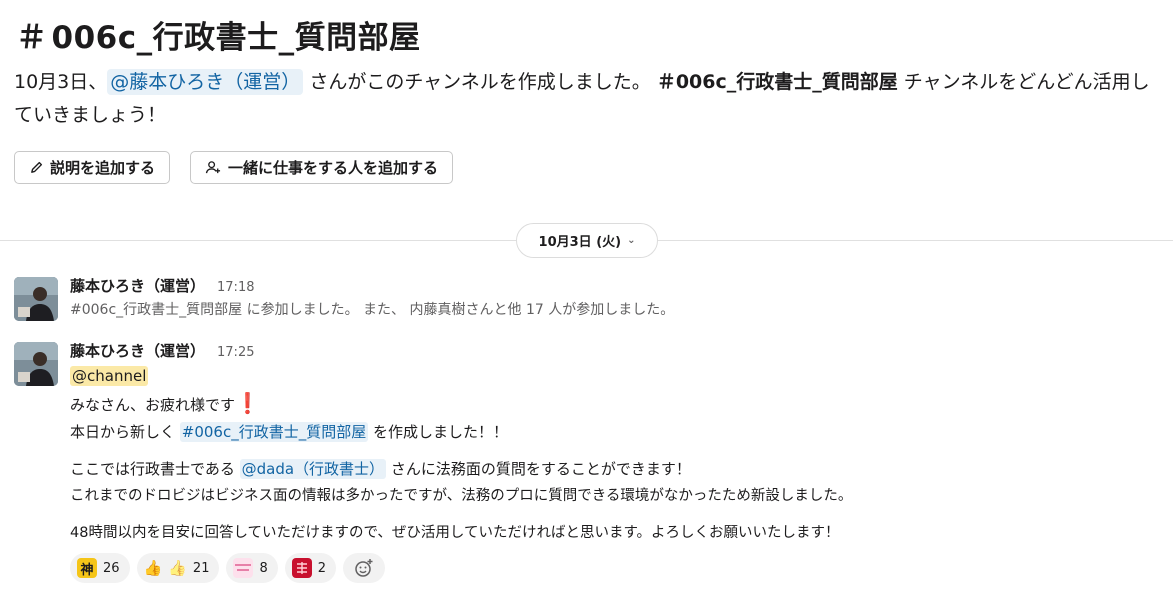 This screenshot has height=605, width=1173. What do you see at coordinates (247, 403) in the screenshot?
I see `exclamation-icon: ❗` at bounding box center [247, 403].